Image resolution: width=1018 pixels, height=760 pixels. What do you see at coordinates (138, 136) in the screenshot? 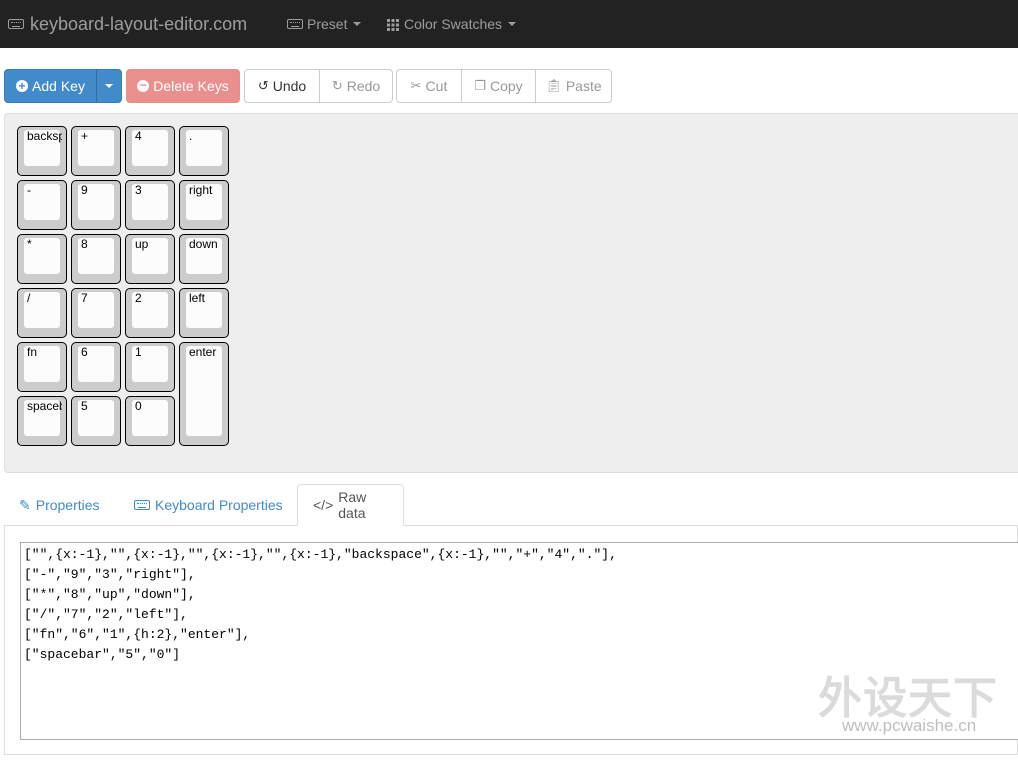
I see `key-label: 4` at bounding box center [138, 136].